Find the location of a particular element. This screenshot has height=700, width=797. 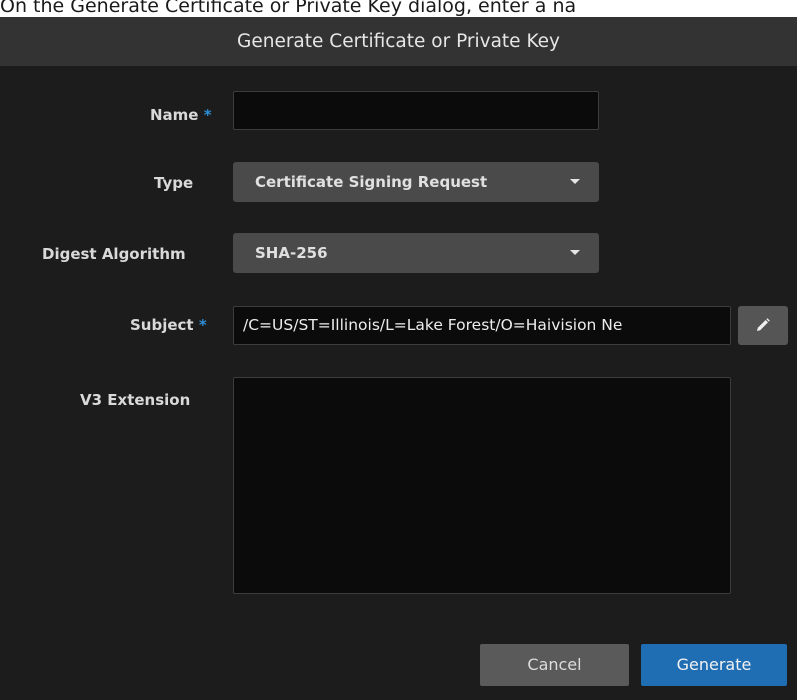

subject-required-marker: * is located at coordinates (202, 325).